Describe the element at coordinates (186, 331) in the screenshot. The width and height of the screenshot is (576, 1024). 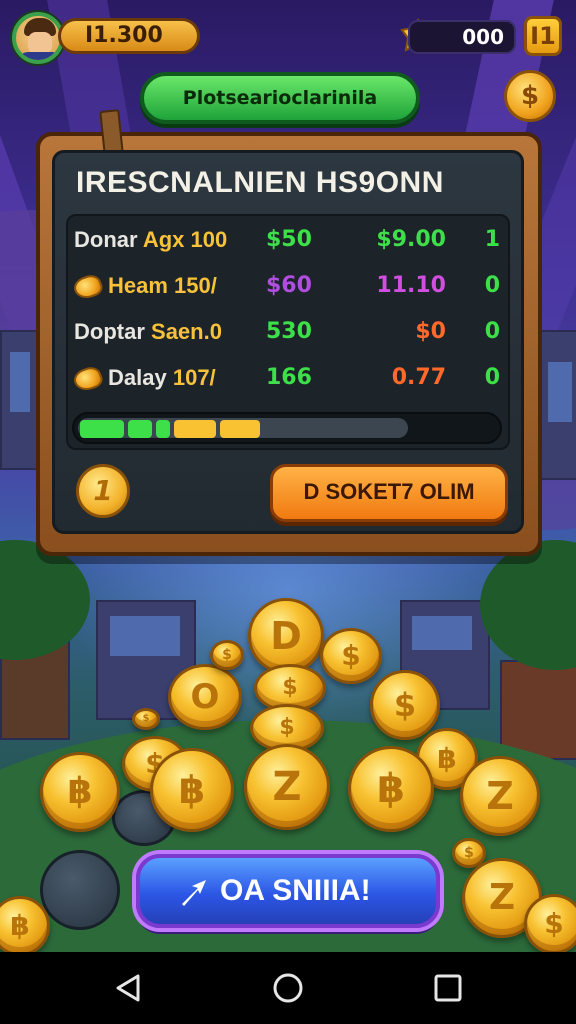
I see `row-name-value: Saen.0` at that location.